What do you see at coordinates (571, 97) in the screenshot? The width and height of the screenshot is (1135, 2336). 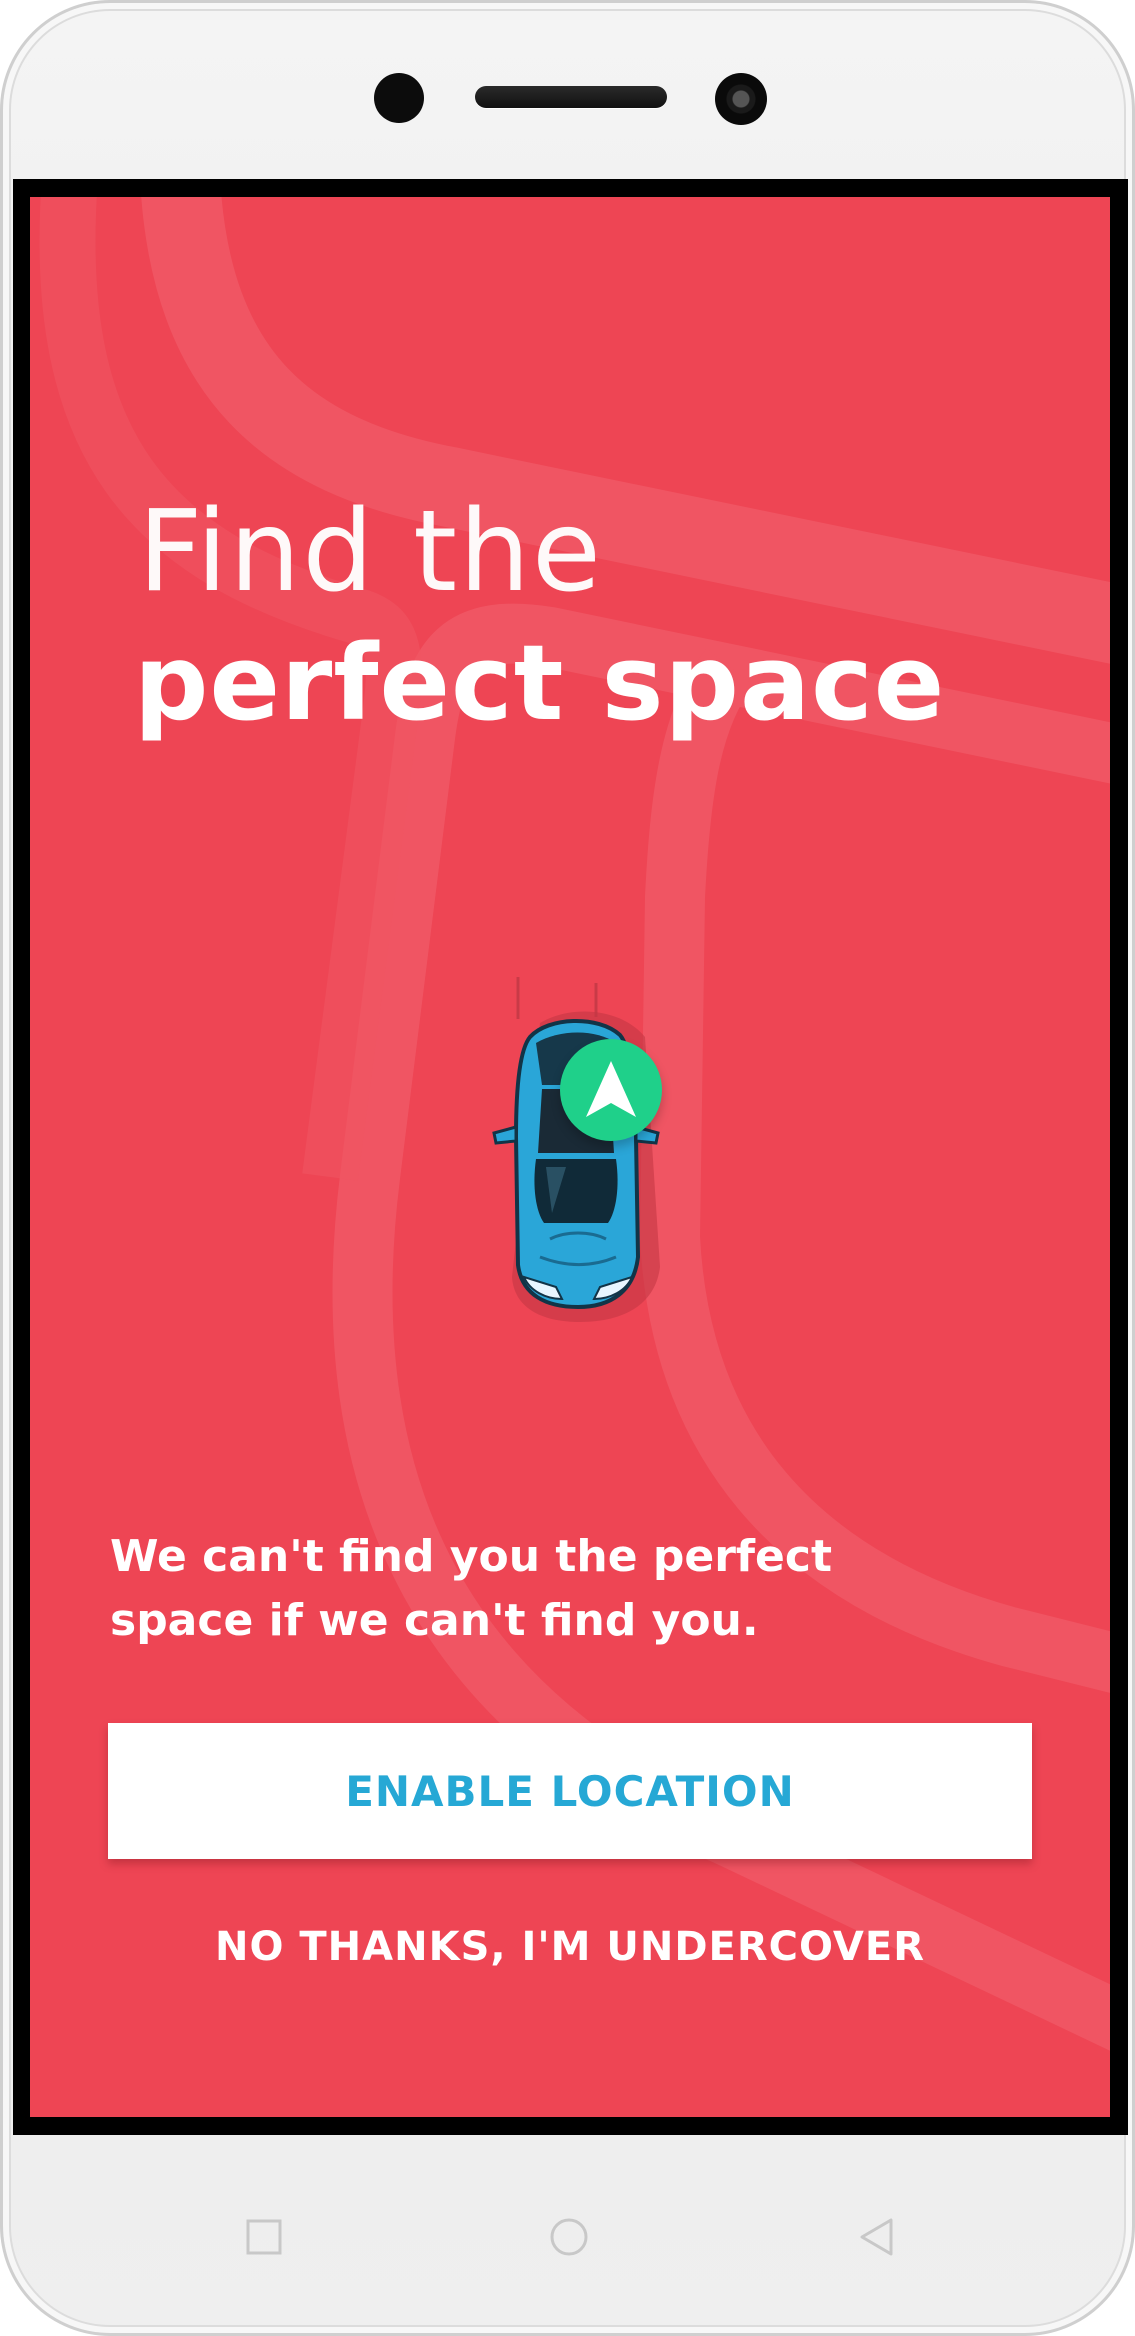 I see `earpiece-speaker` at bounding box center [571, 97].